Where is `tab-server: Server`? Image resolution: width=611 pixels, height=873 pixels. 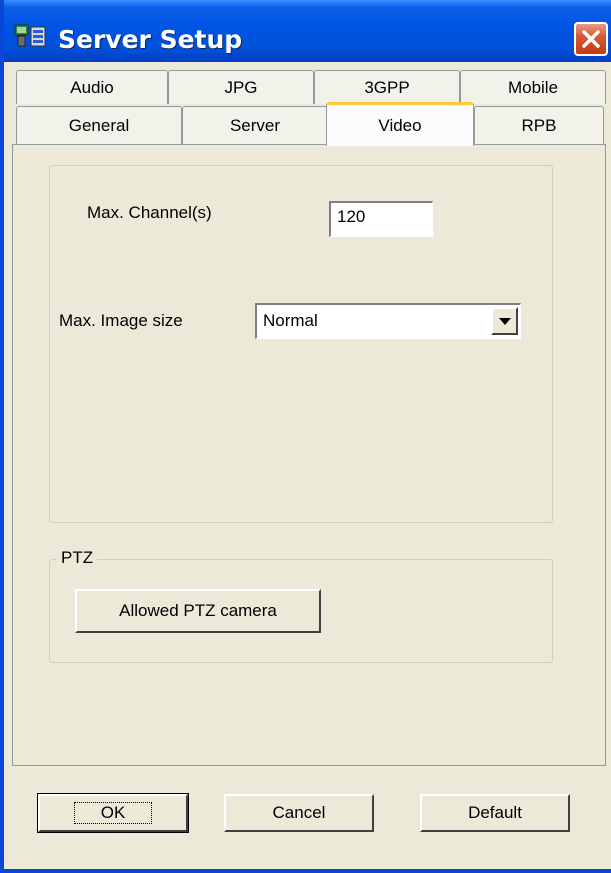
tab-server: Server is located at coordinates (255, 125).